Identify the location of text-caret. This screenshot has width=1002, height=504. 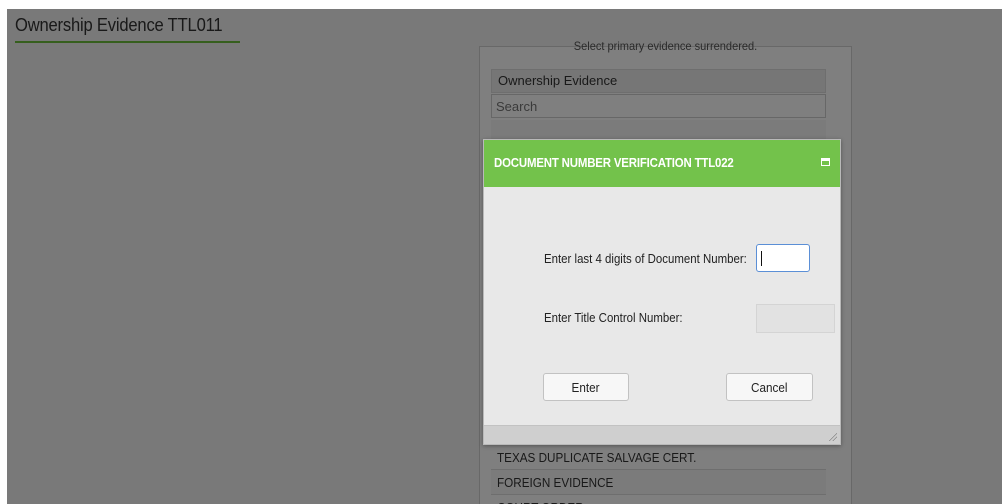
(761, 258).